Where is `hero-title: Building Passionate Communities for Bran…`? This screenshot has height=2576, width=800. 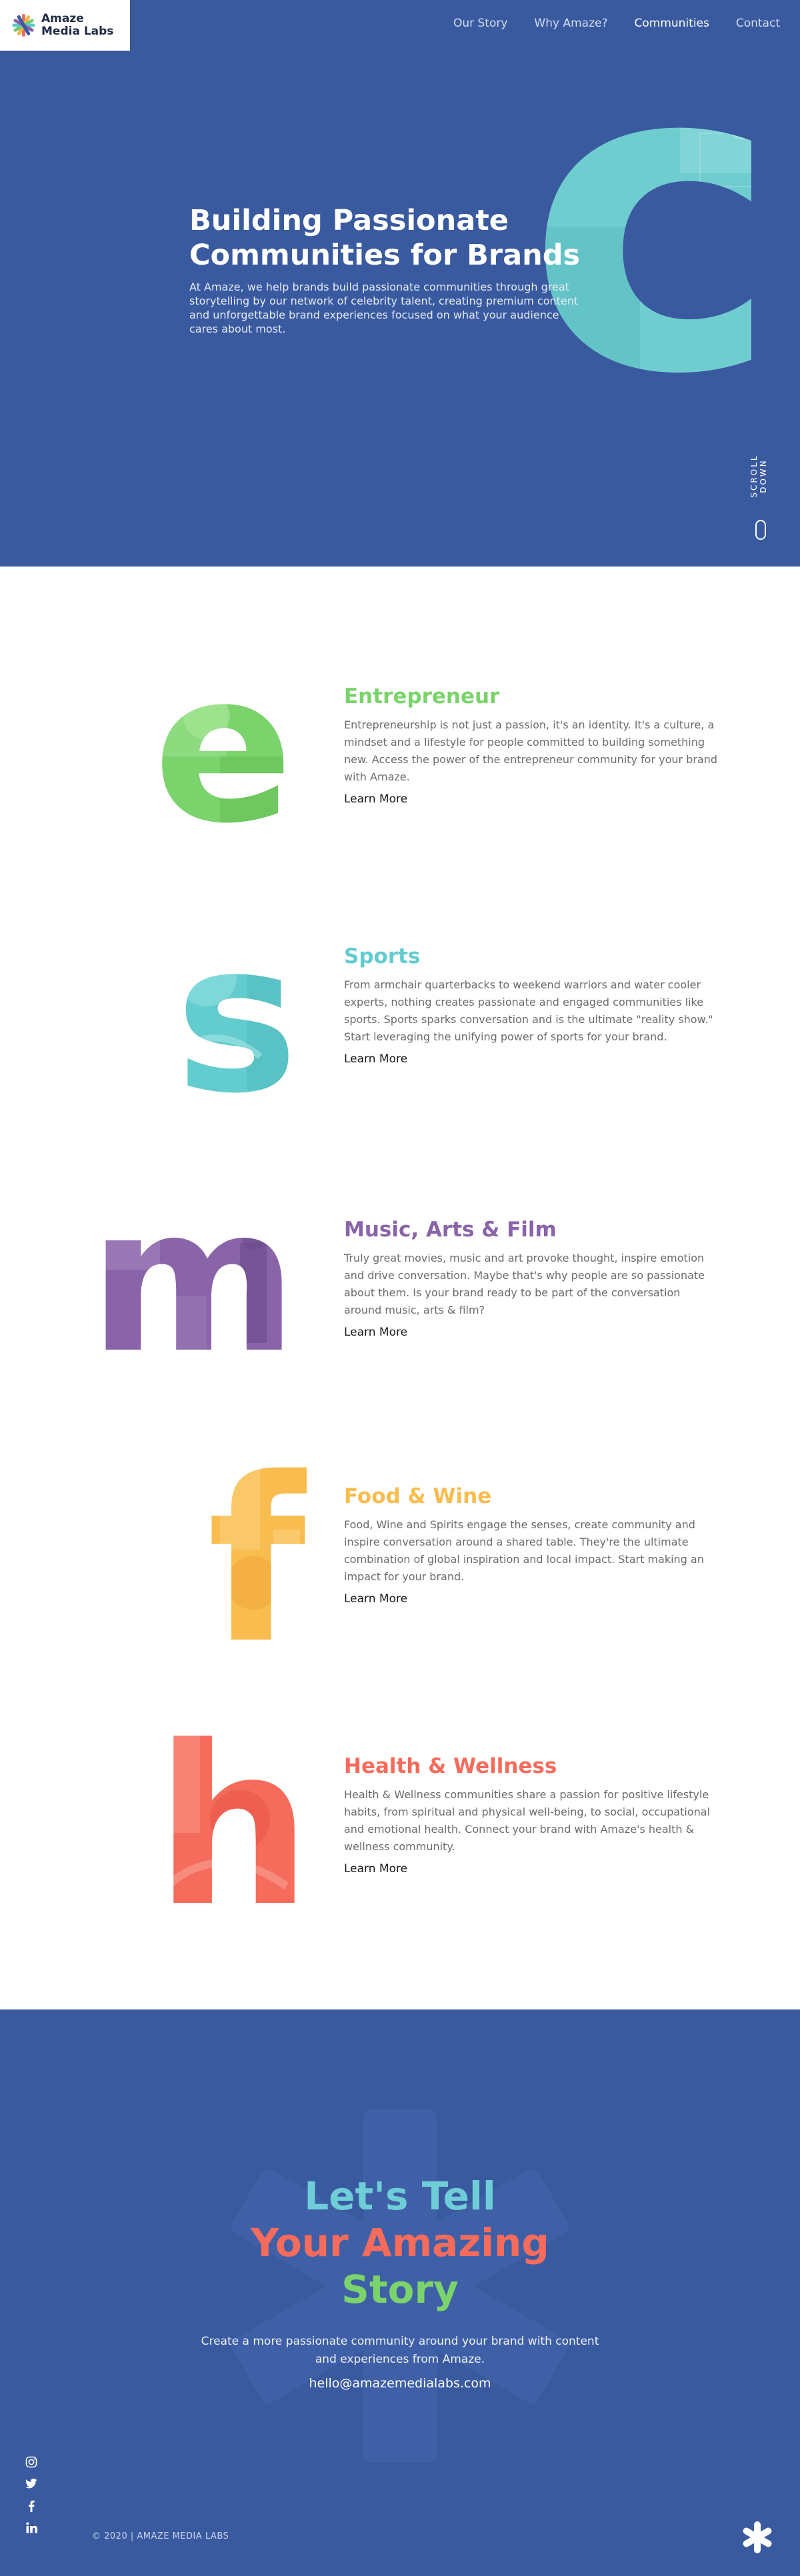
hero-title: Building Passionate Communities for Bran… is located at coordinates (385, 238).